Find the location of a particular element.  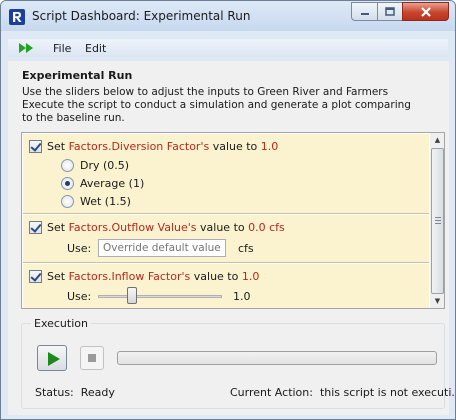

menu-edit: Edit is located at coordinates (95, 48).